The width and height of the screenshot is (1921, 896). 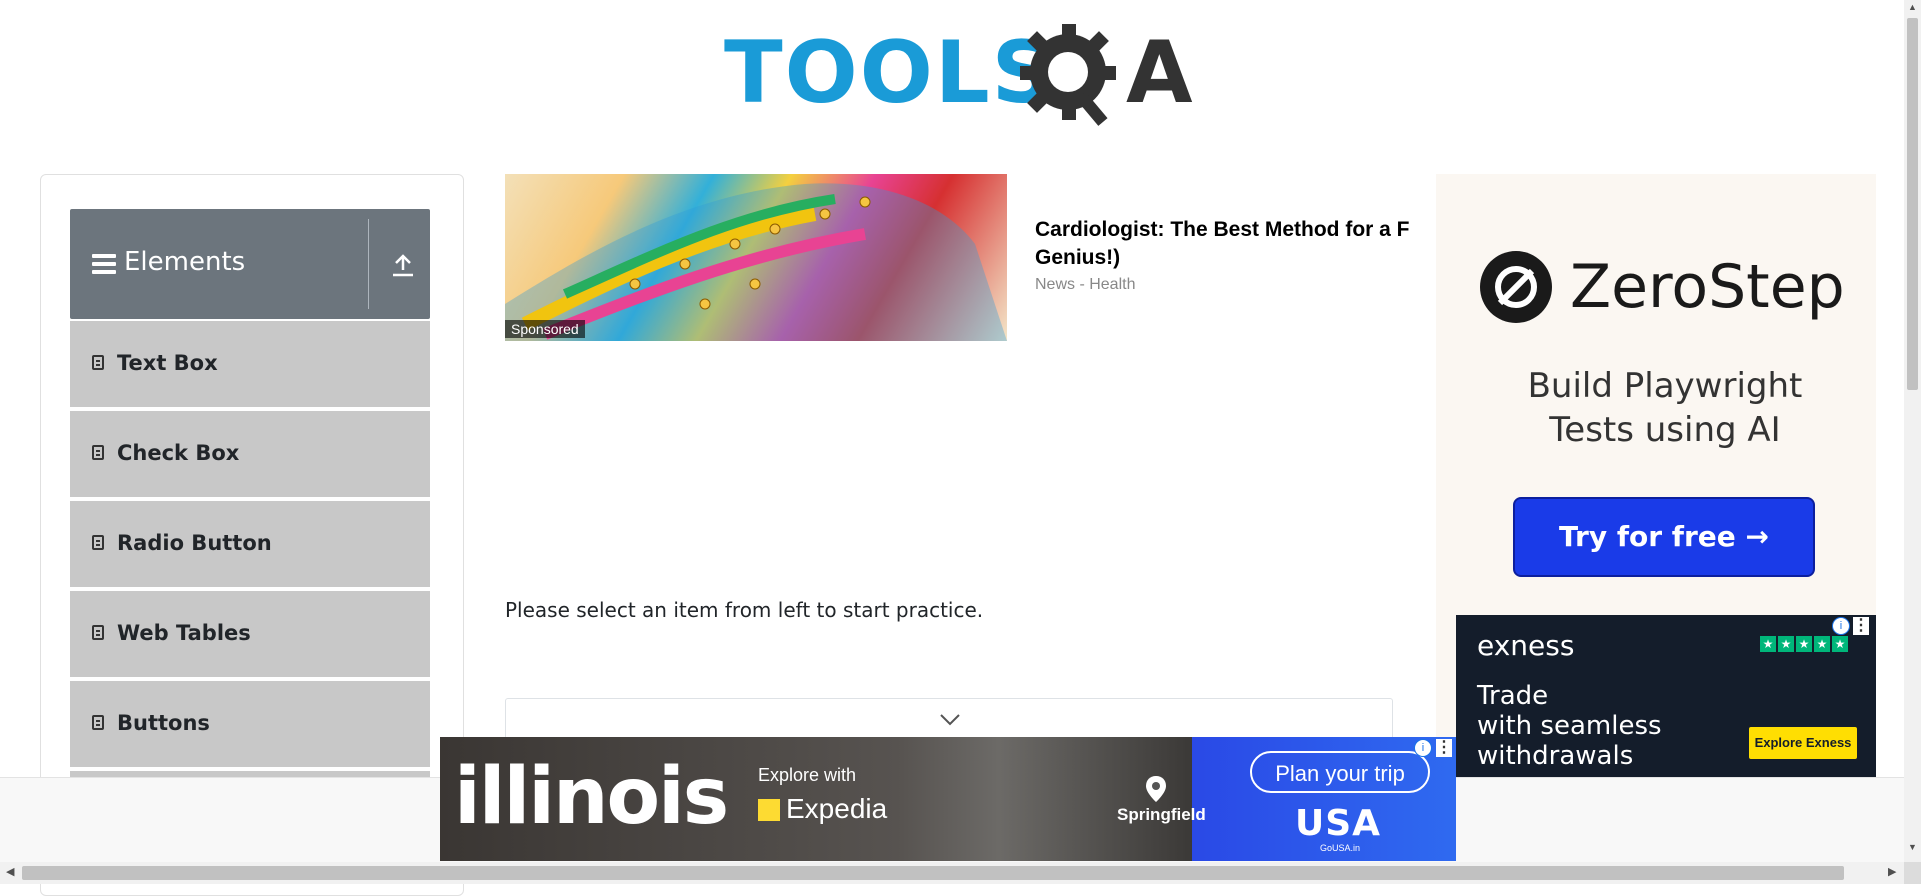 What do you see at coordinates (1340, 848) in the screenshot?
I see `banner-gousa: GoUSA.in` at bounding box center [1340, 848].